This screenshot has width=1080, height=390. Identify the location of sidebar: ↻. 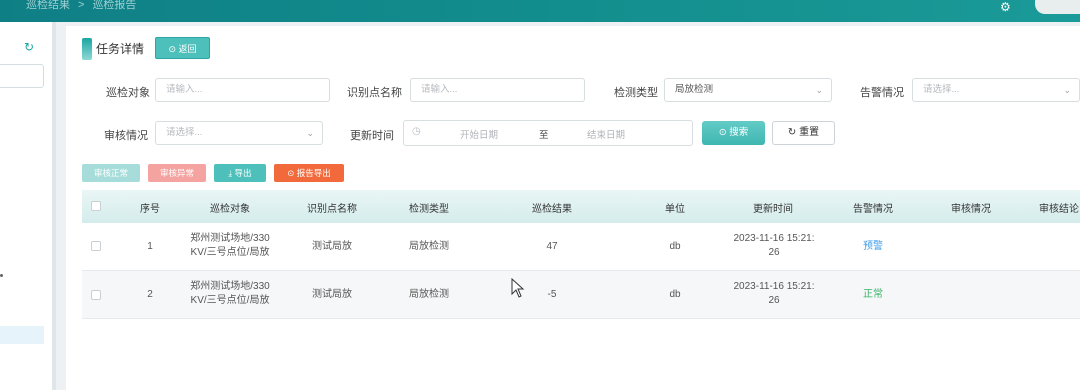
(28, 206).